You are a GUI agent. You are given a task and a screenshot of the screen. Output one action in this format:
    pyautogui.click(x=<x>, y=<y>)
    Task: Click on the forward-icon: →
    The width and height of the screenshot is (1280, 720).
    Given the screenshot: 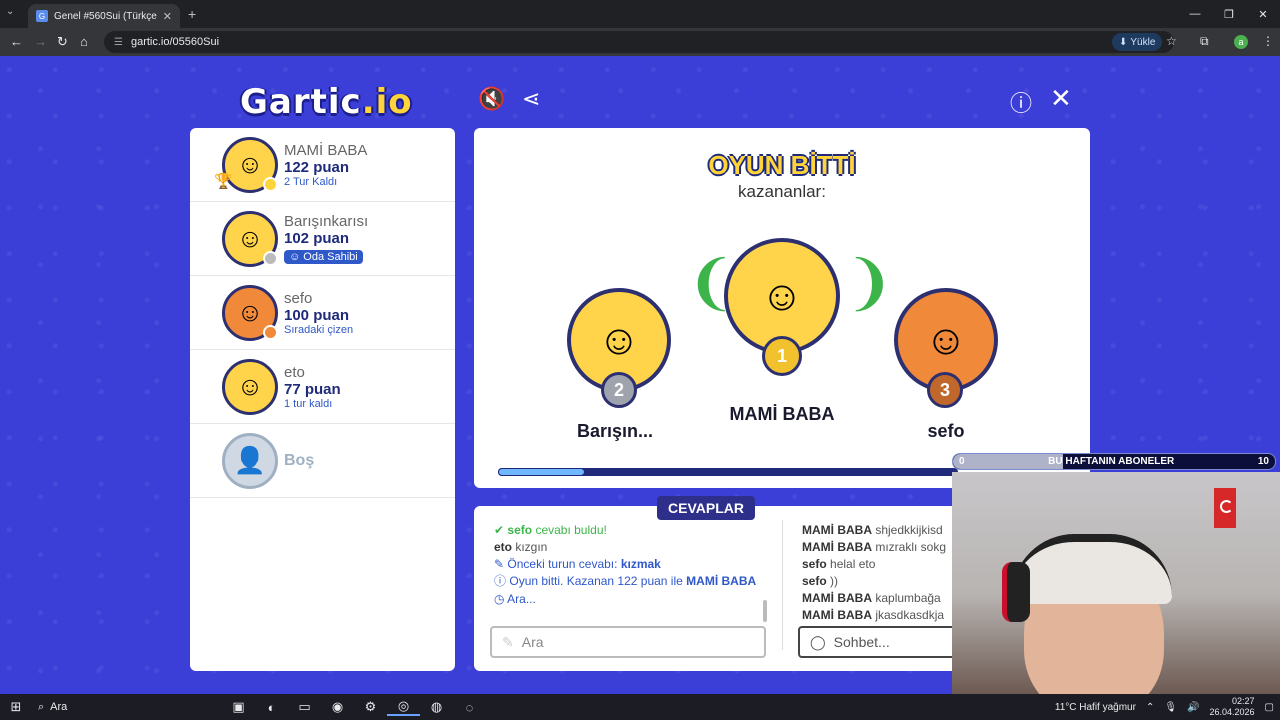 What is the action you would take?
    pyautogui.click(x=40, y=41)
    